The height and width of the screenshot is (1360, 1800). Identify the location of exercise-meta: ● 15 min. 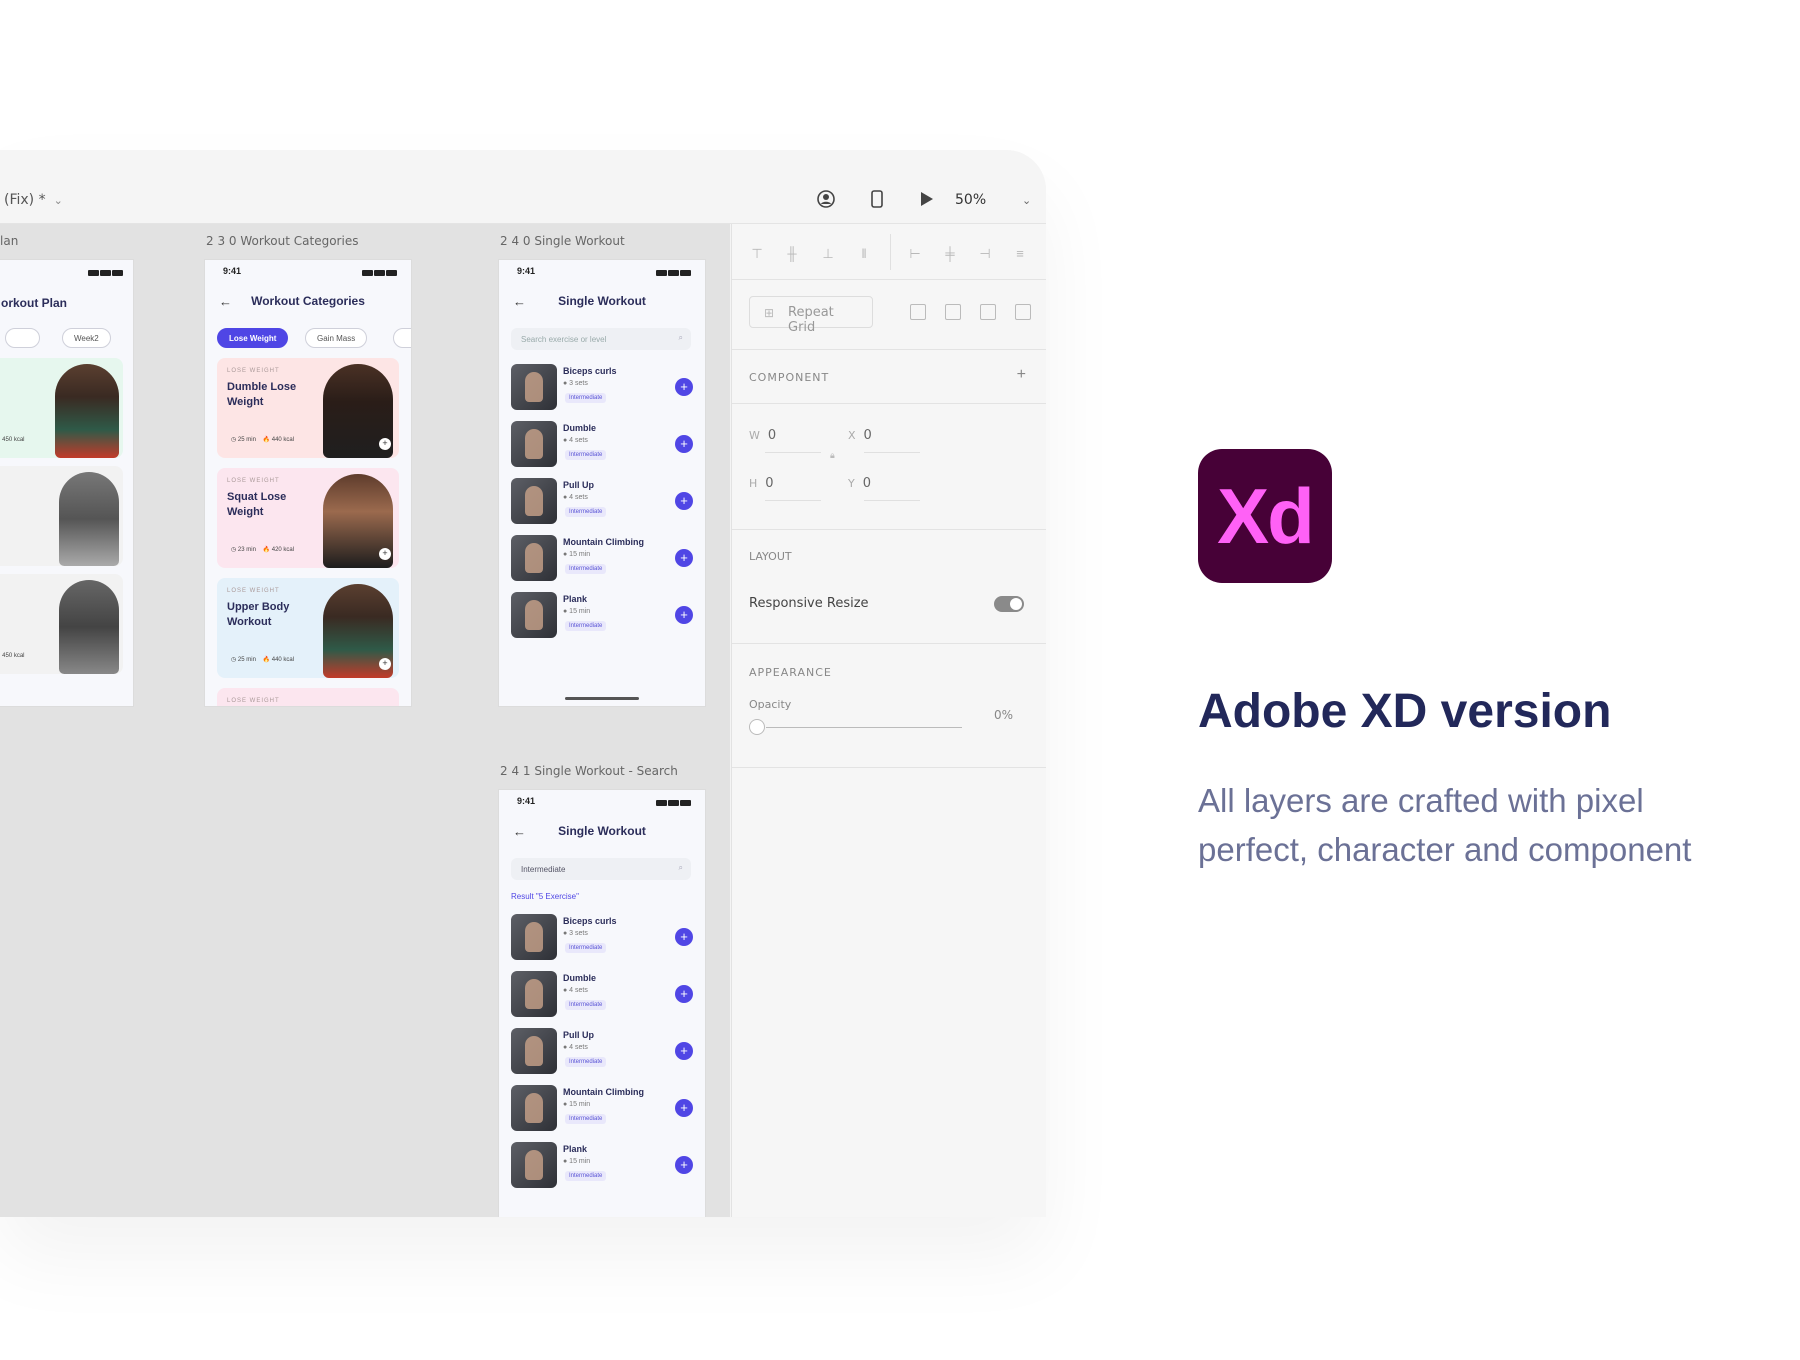
(577, 611).